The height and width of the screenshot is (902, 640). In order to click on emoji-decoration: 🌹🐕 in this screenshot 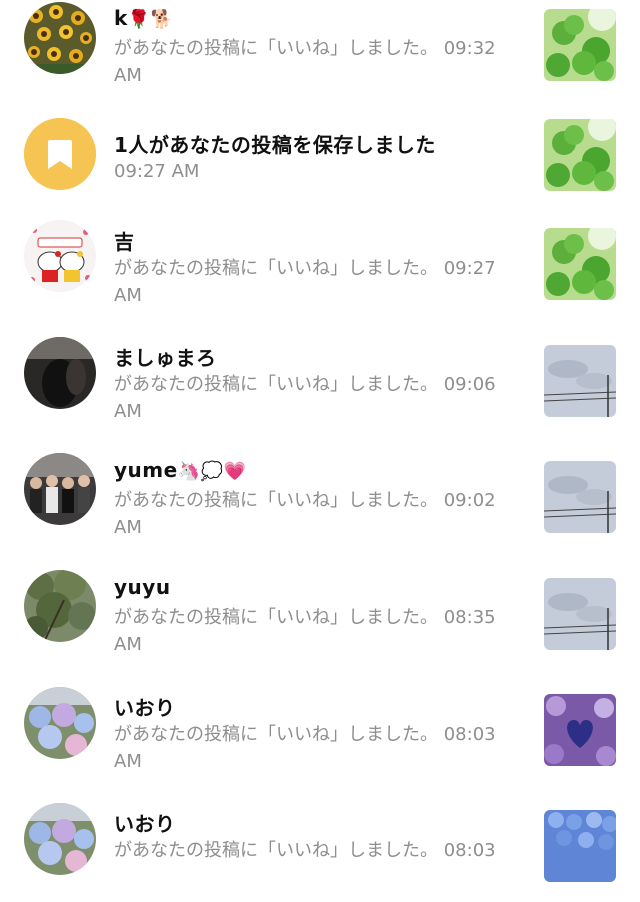, I will do `click(150, 19)`.